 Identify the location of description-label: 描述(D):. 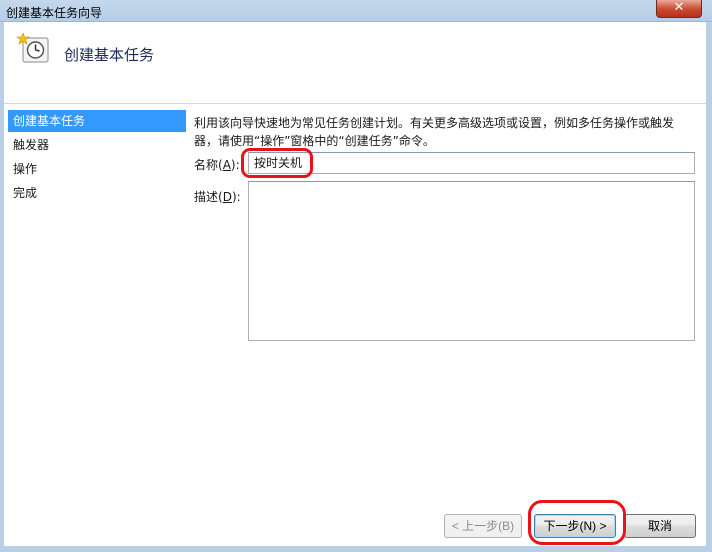
(217, 197).